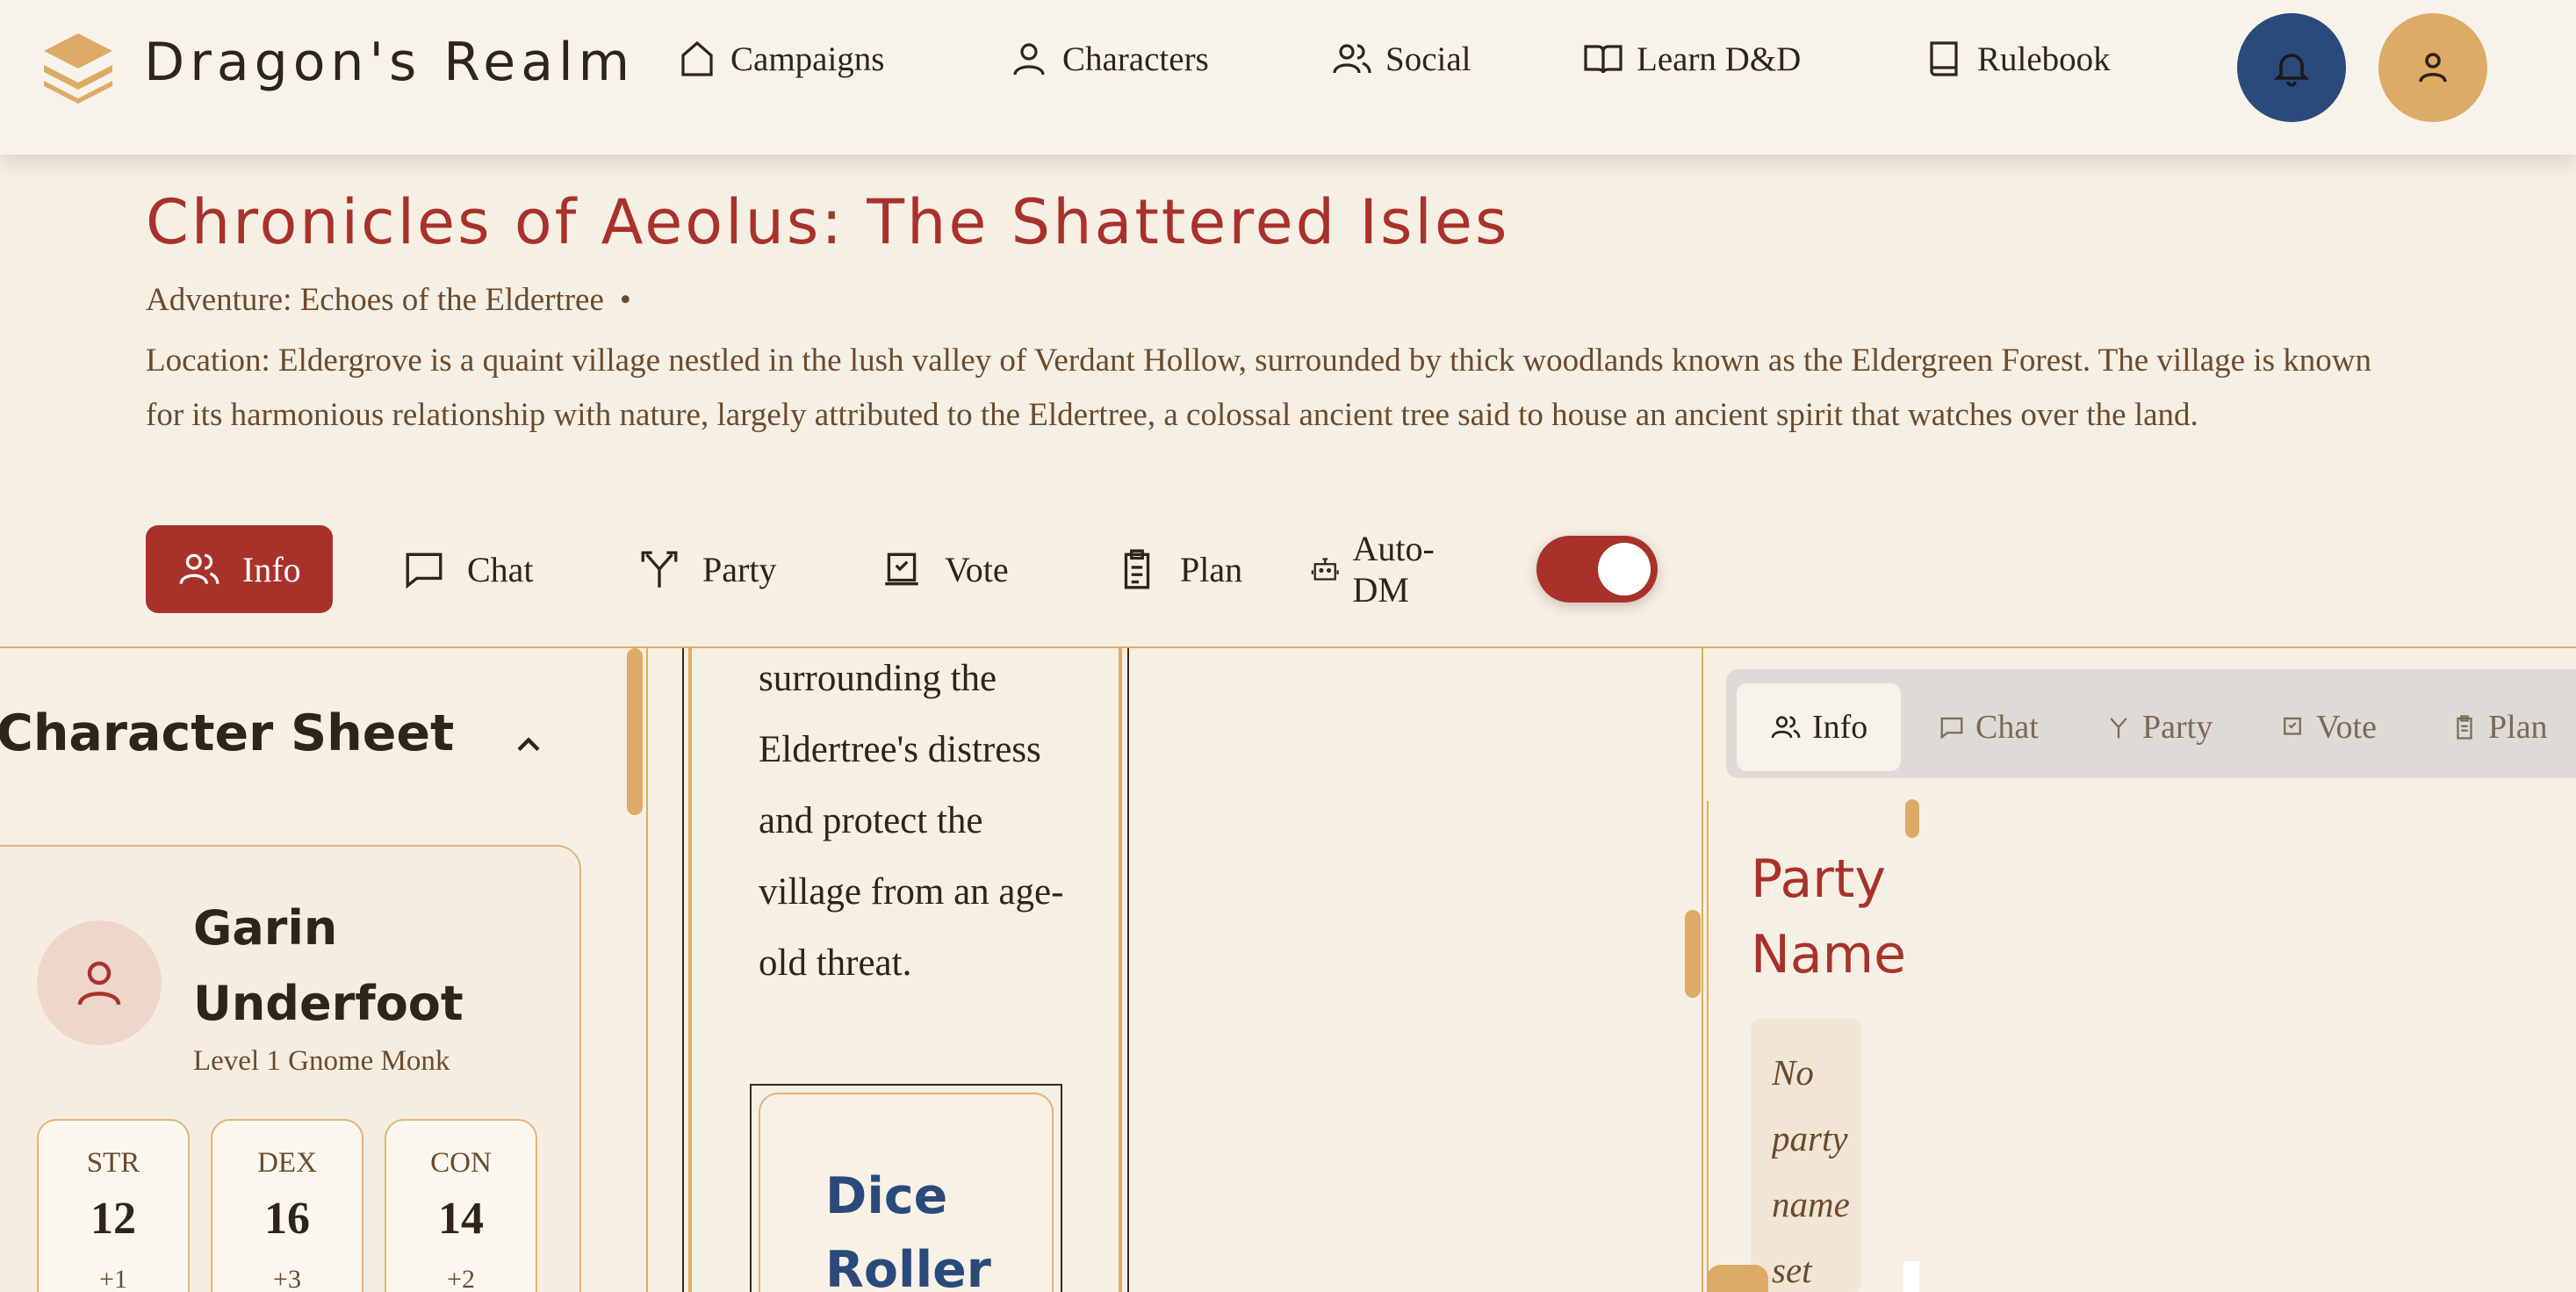  I want to click on side-panel-inner-border, so click(1708, 1046).